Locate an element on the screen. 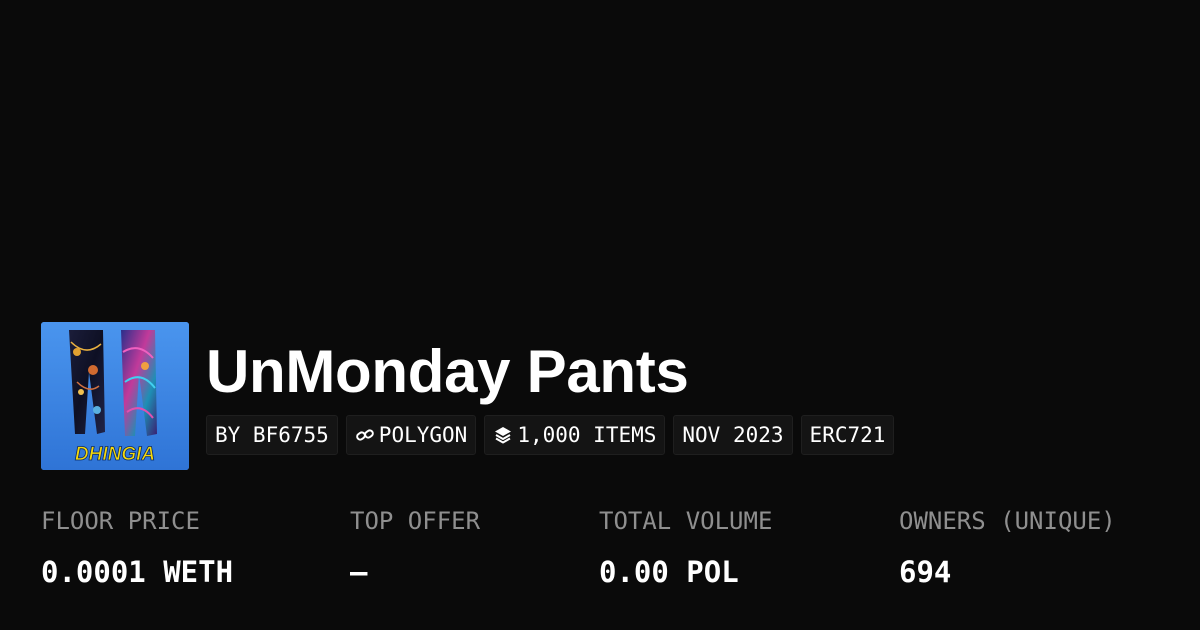 The image size is (1200, 630). token-standard-pill: ERC721 is located at coordinates (847, 435).